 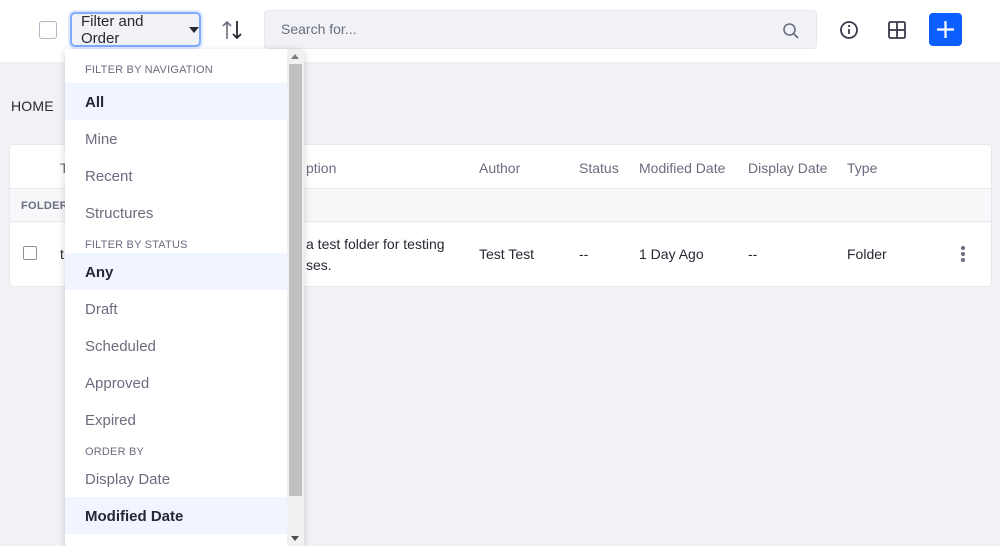 I want to click on status-item-draft: Draft, so click(x=176, y=308).